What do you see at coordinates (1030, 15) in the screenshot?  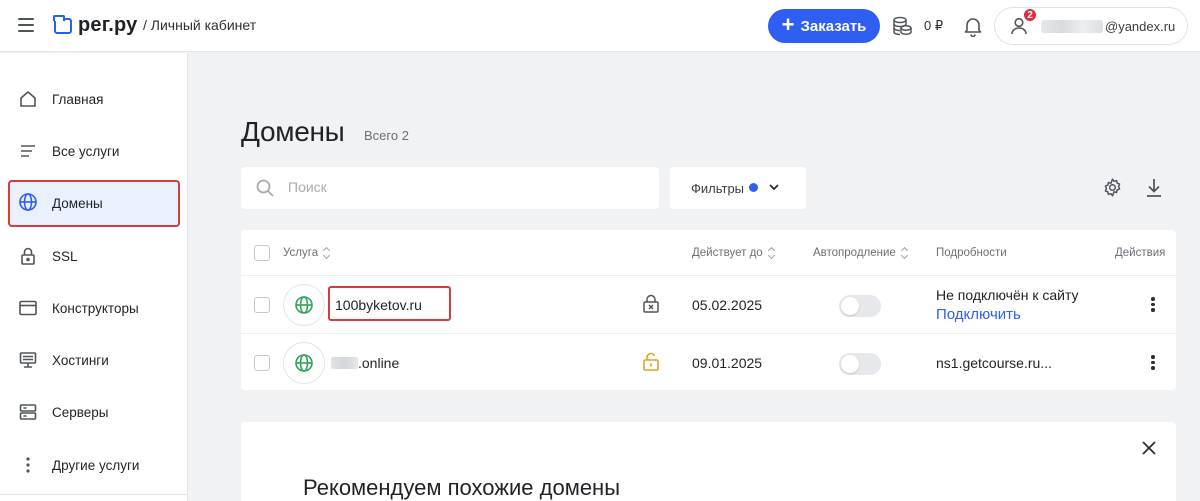 I see `notification-badge: 2` at bounding box center [1030, 15].